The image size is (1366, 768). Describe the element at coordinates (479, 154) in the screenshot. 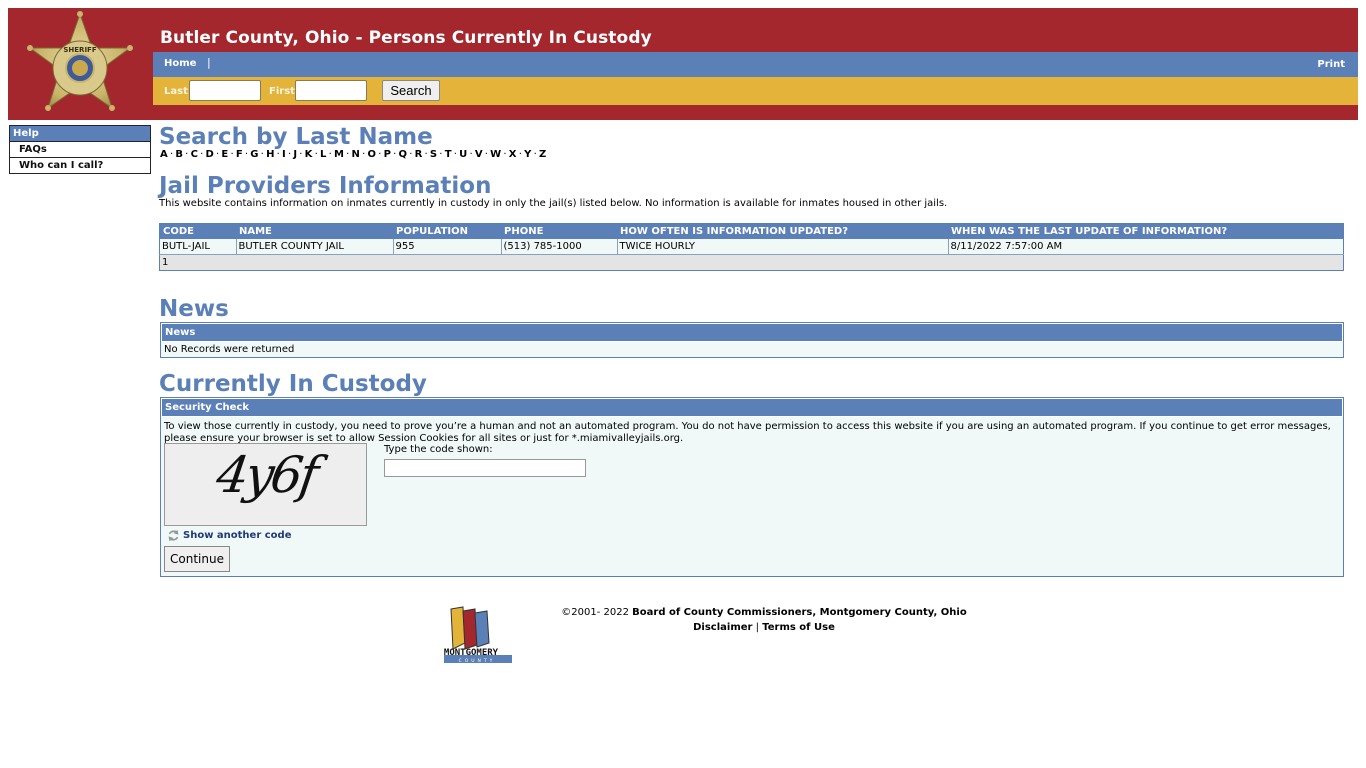

I see `letter-link-v: V` at that location.